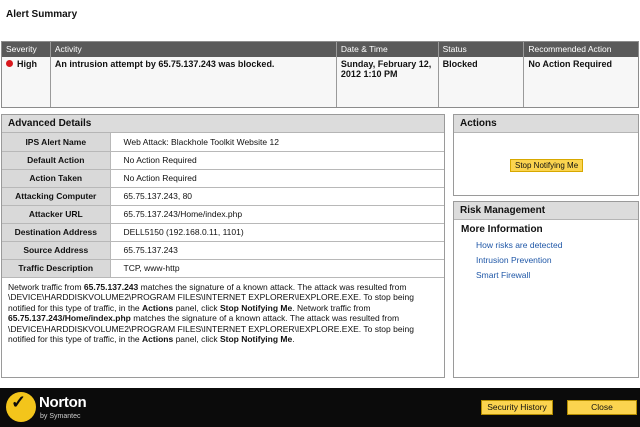 This screenshot has width=640, height=427. What do you see at coordinates (27, 64) in the screenshot?
I see `severity-value: High` at bounding box center [27, 64].